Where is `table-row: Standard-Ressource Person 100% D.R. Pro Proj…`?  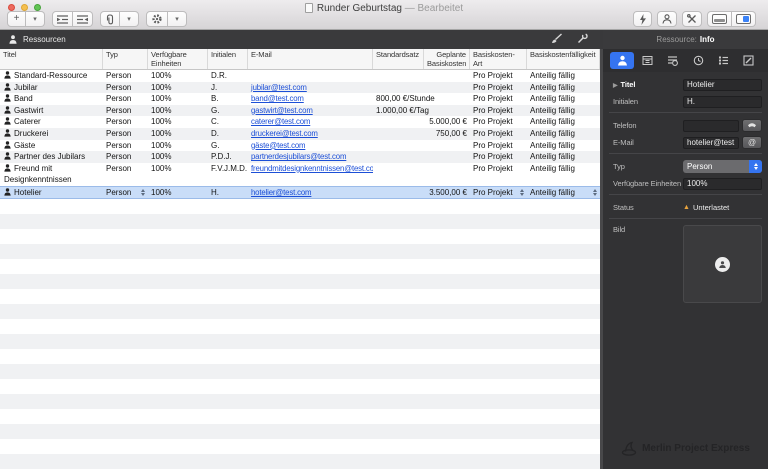
table-row: Standard-Ressource Person 100% D.R. Pro Proj… is located at coordinates (300, 76).